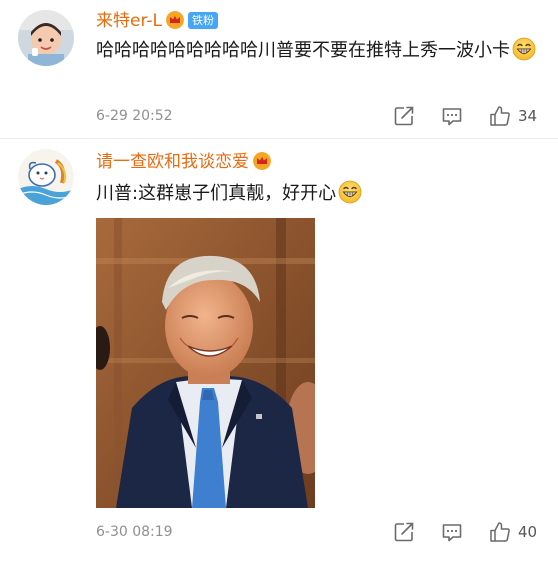  I want to click on timestamp: 6-30 08:19, so click(134, 532).